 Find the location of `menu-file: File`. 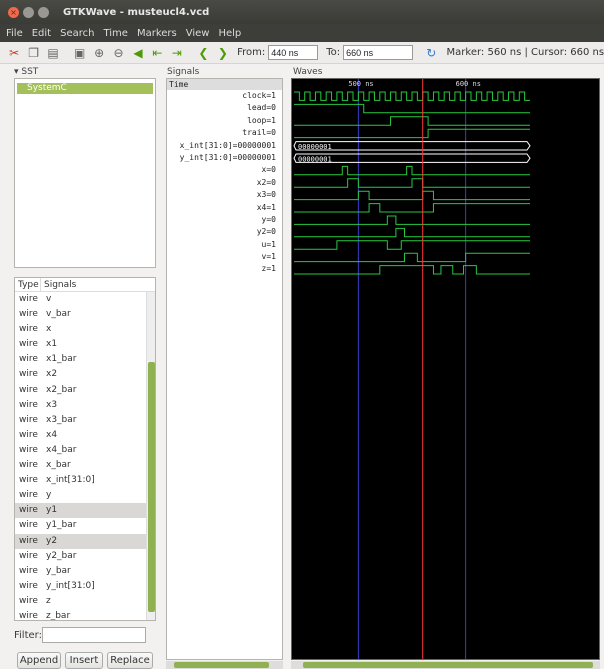

menu-file: File is located at coordinates (14, 33).